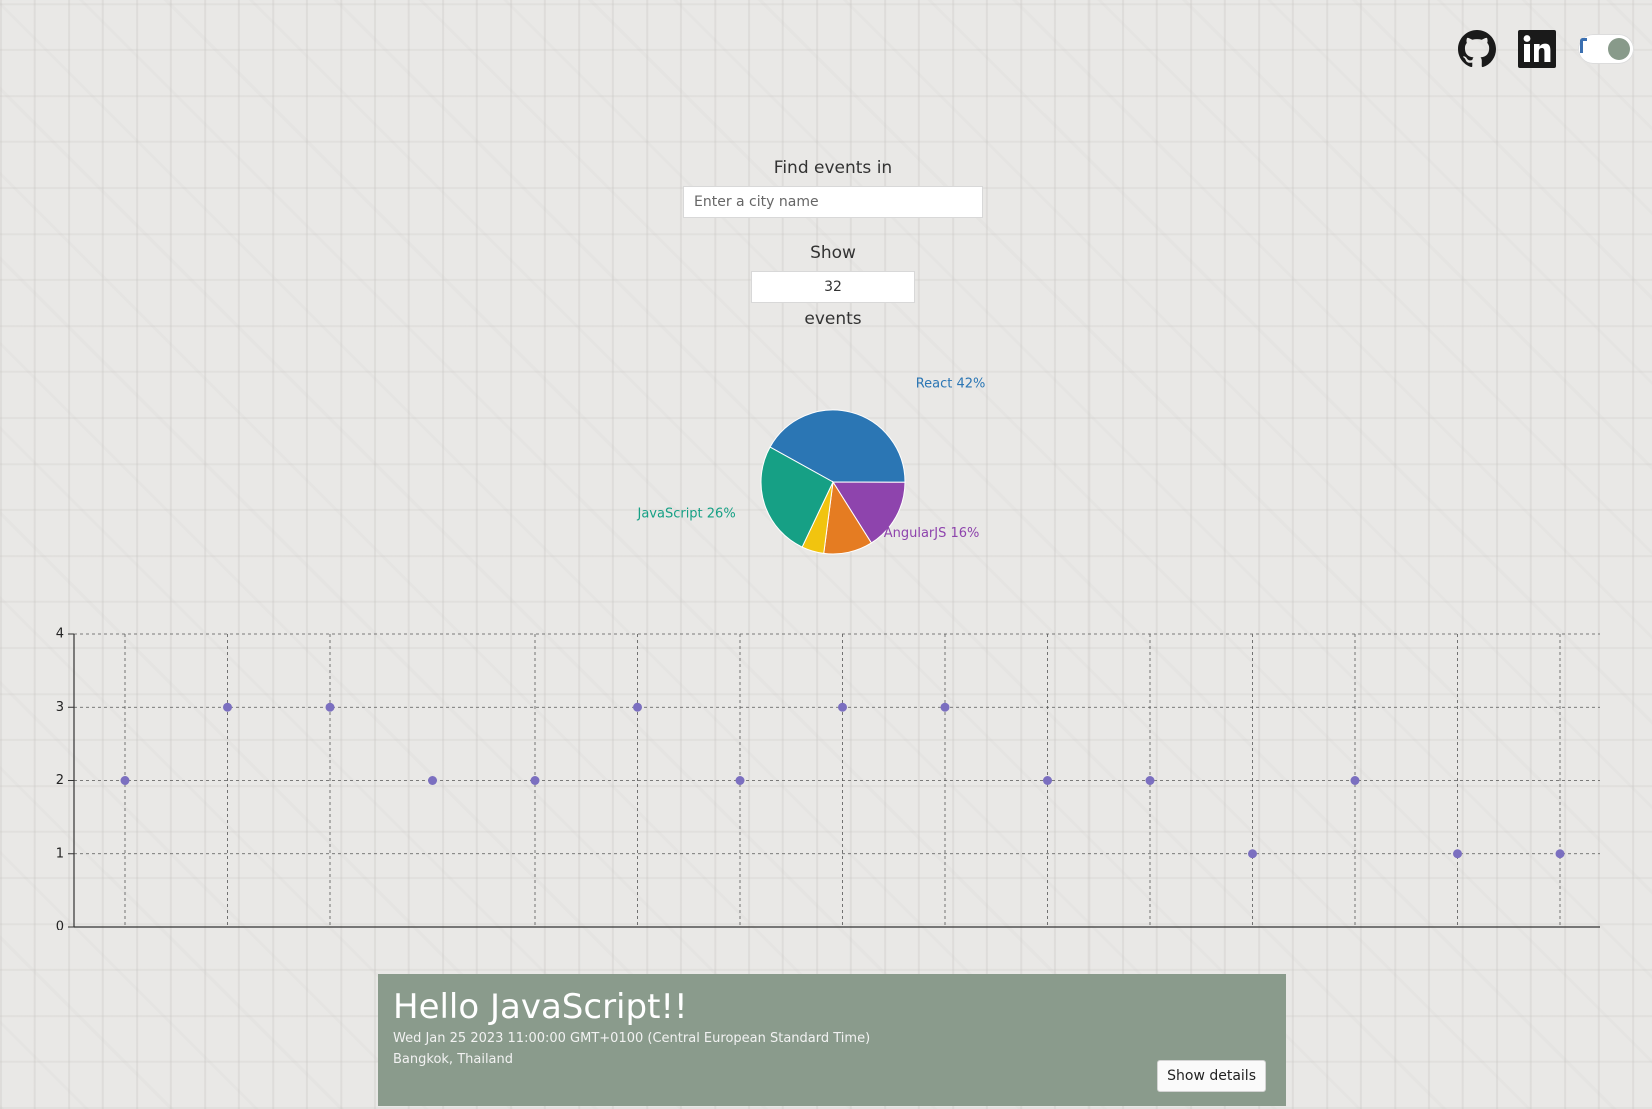 The height and width of the screenshot is (1109, 1652). I want to click on city-search-label: Find events in, so click(833, 168).